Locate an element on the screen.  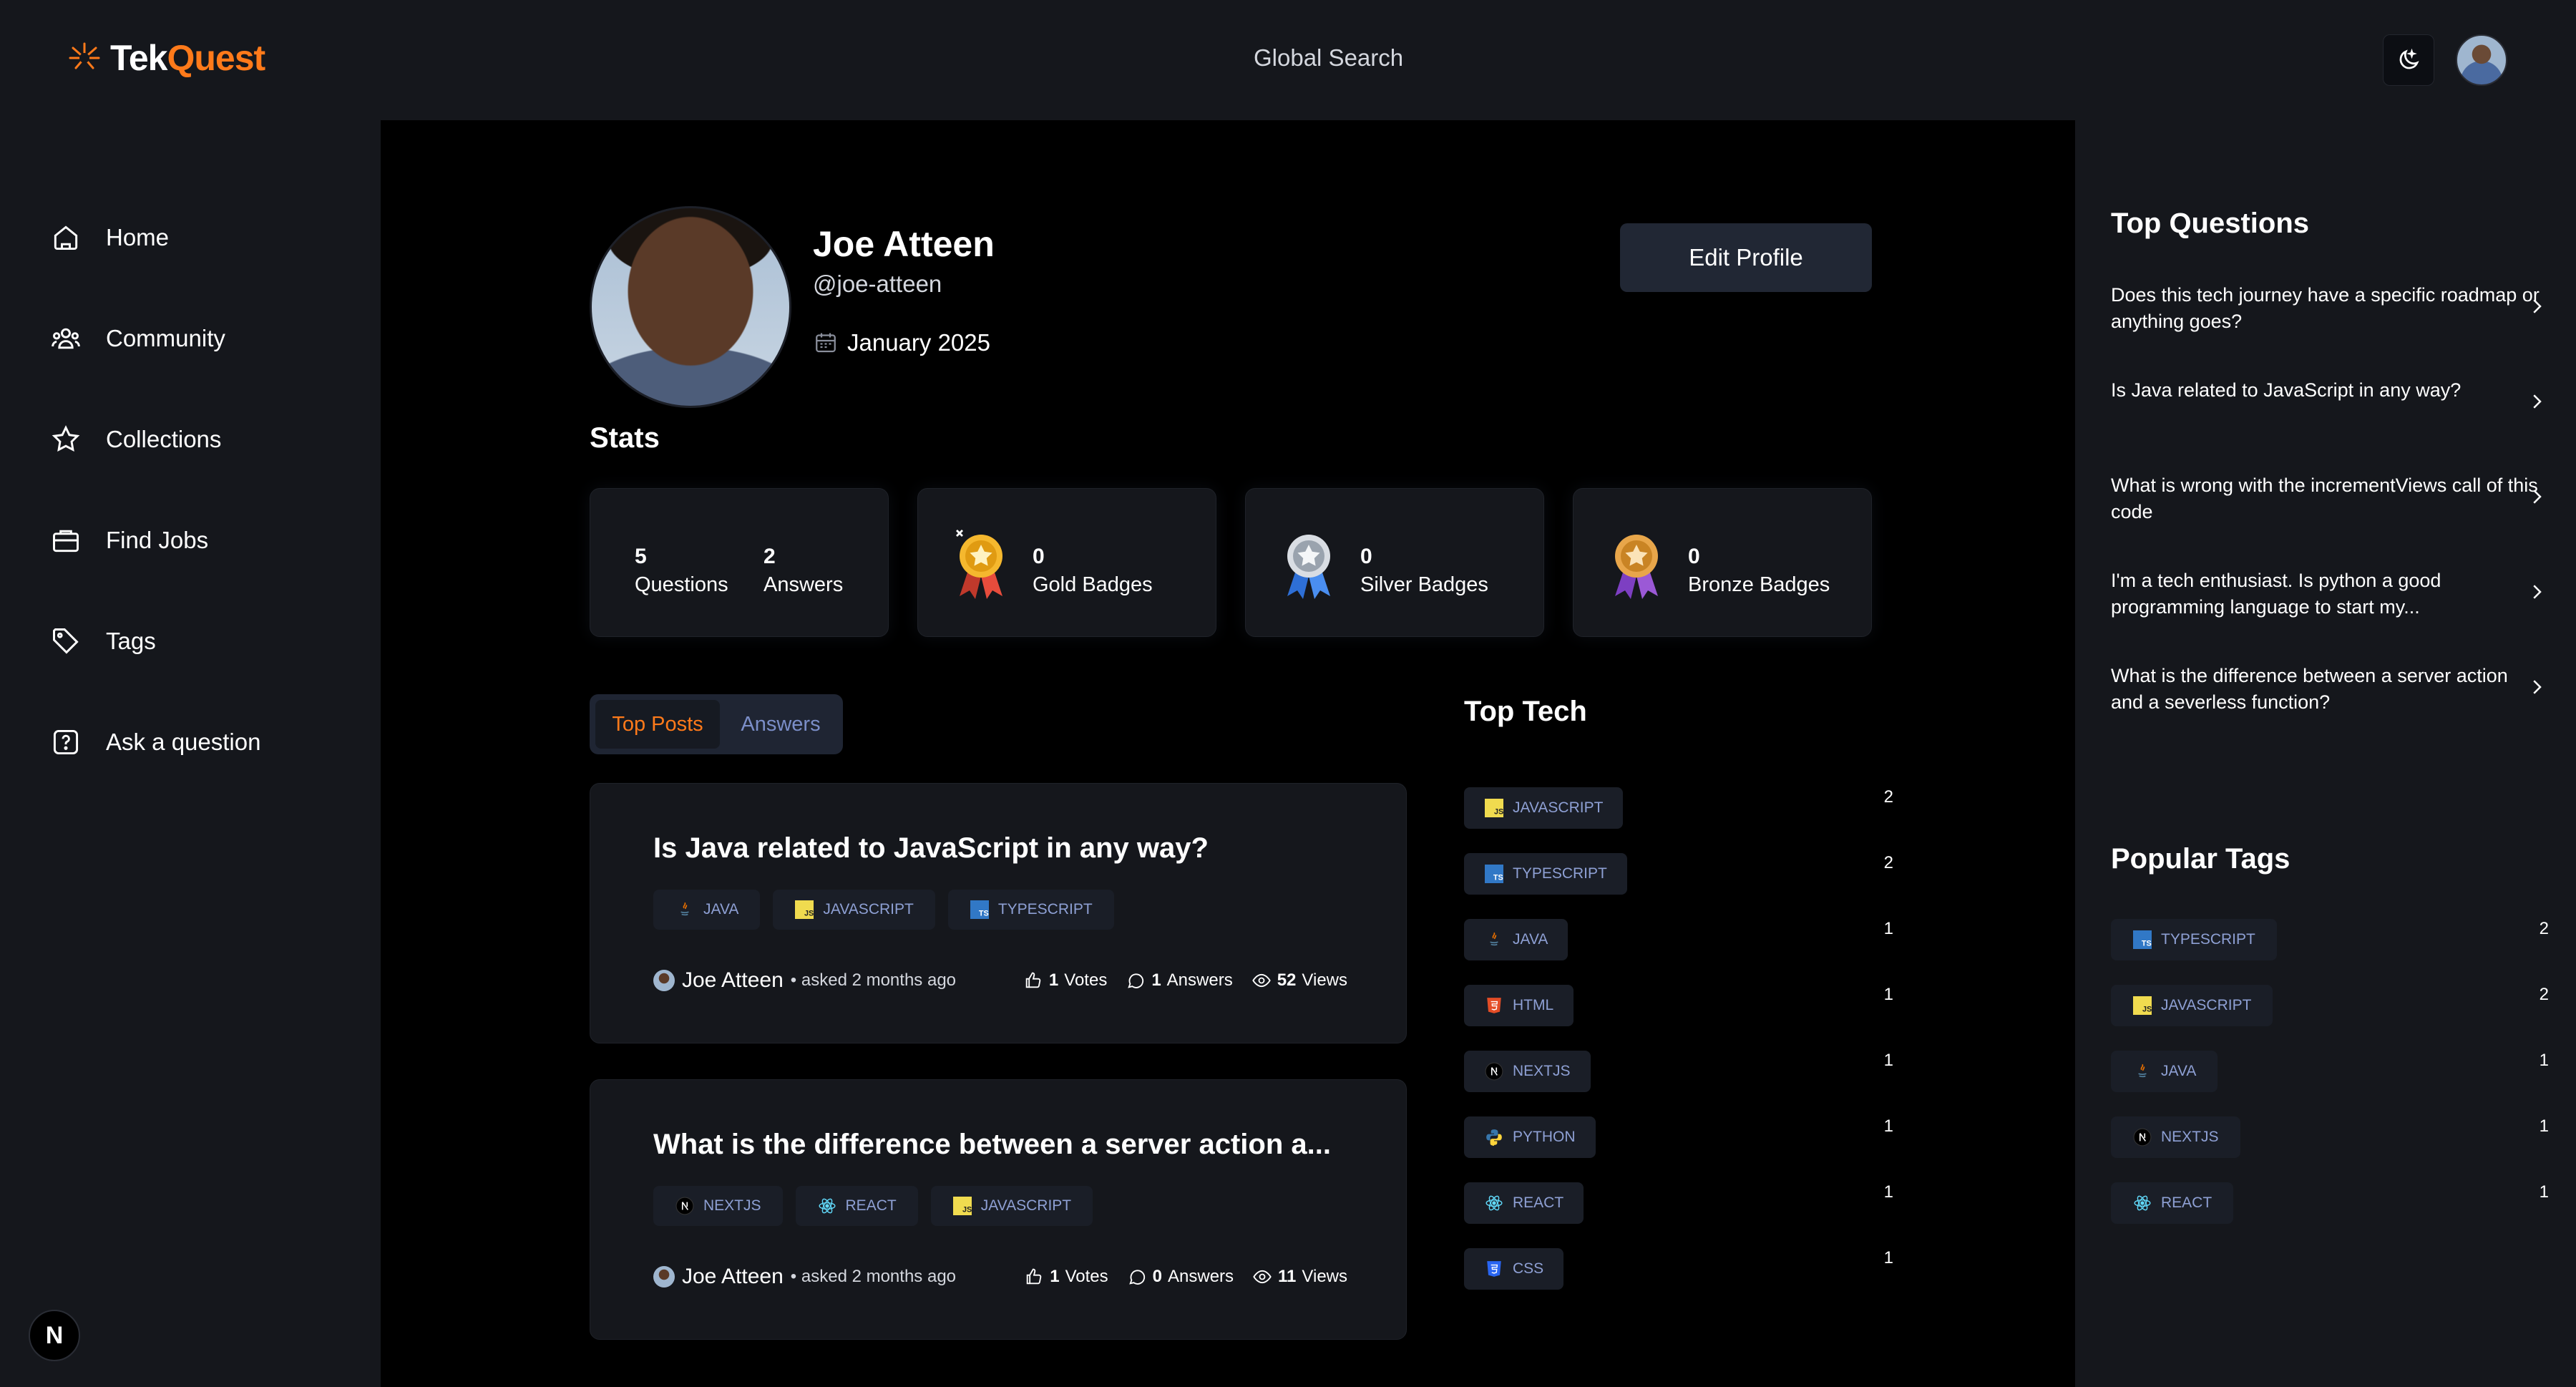
tech-row: JAVA 1 is located at coordinates (1678, 952).